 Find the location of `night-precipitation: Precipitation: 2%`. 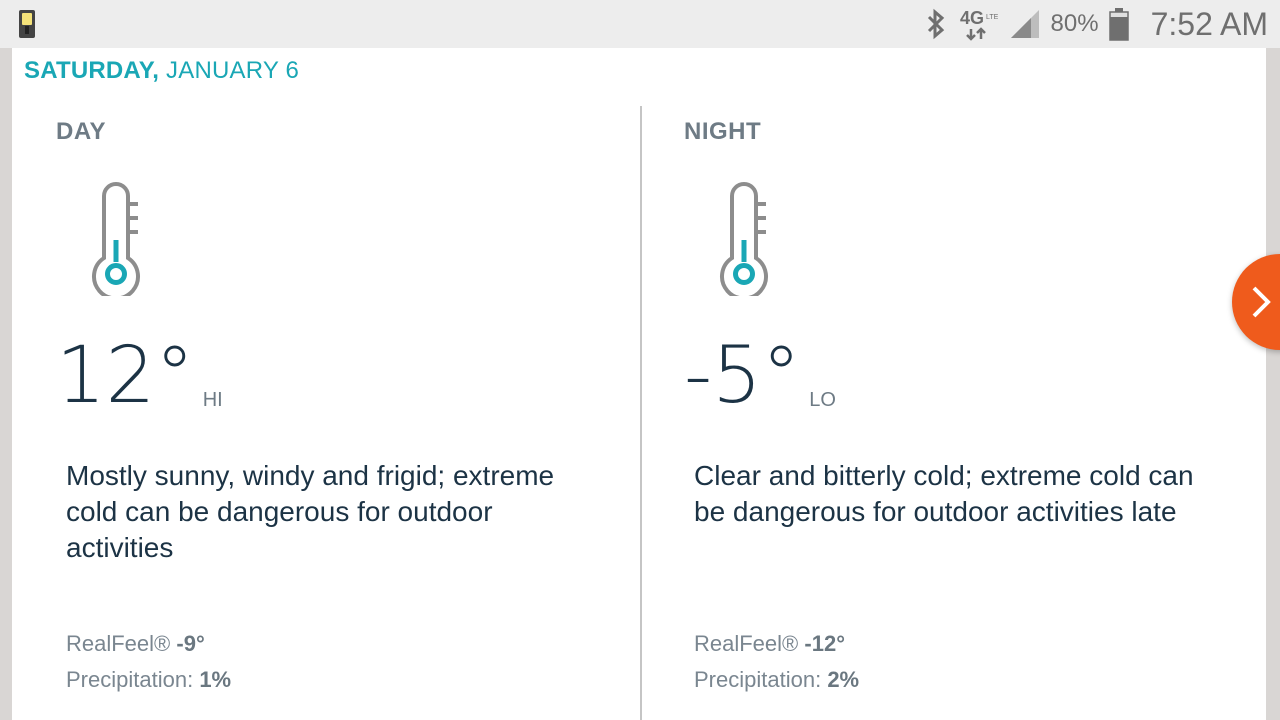

night-precipitation: Precipitation: 2% is located at coordinates (776, 680).